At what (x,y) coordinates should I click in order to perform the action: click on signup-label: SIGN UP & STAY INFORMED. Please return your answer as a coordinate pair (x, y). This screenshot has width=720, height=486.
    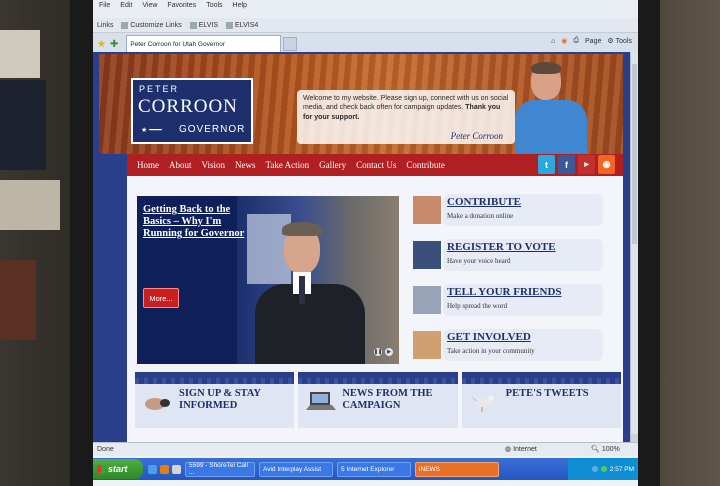
    Looking at the image, I should click on (220, 400).